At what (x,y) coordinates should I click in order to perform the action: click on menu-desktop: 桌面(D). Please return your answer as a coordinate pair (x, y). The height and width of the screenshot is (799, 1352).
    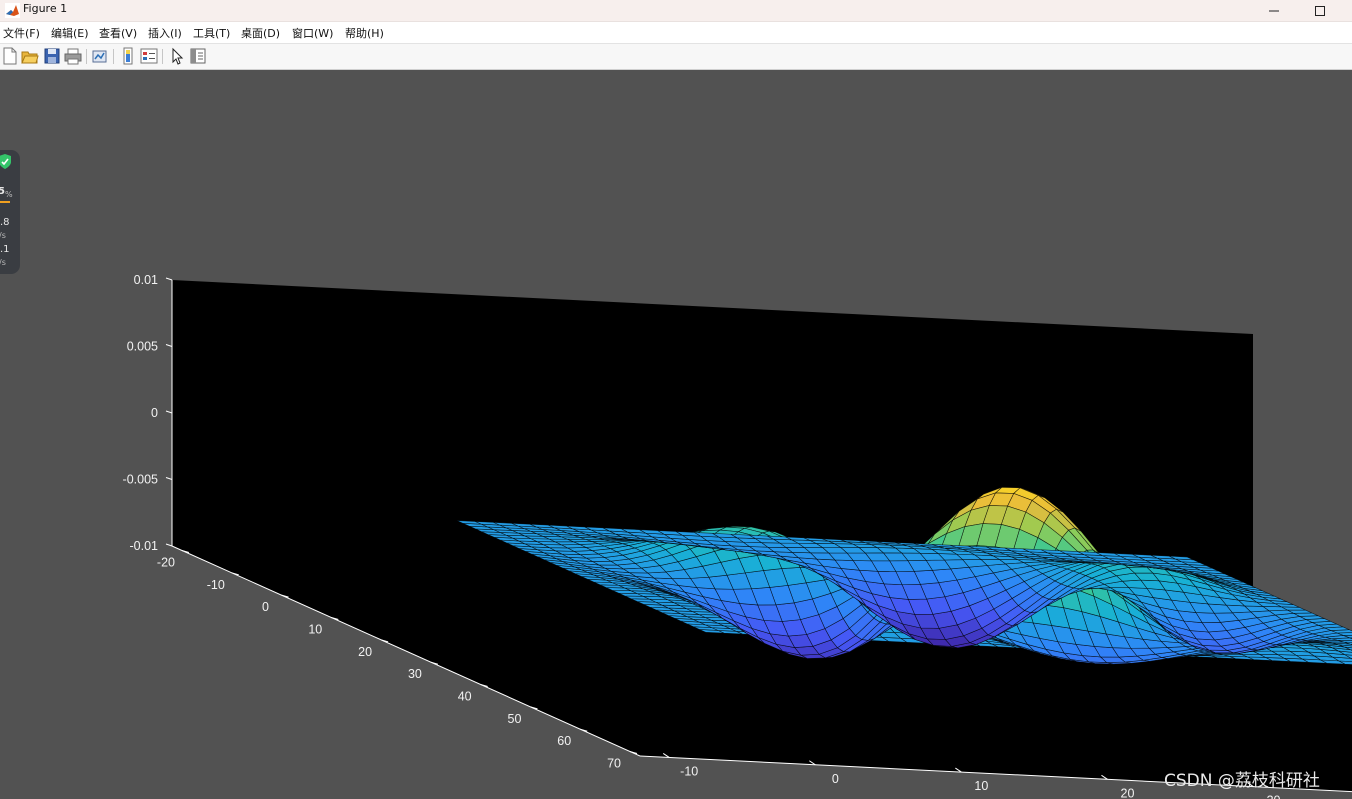
    Looking at the image, I should click on (260, 33).